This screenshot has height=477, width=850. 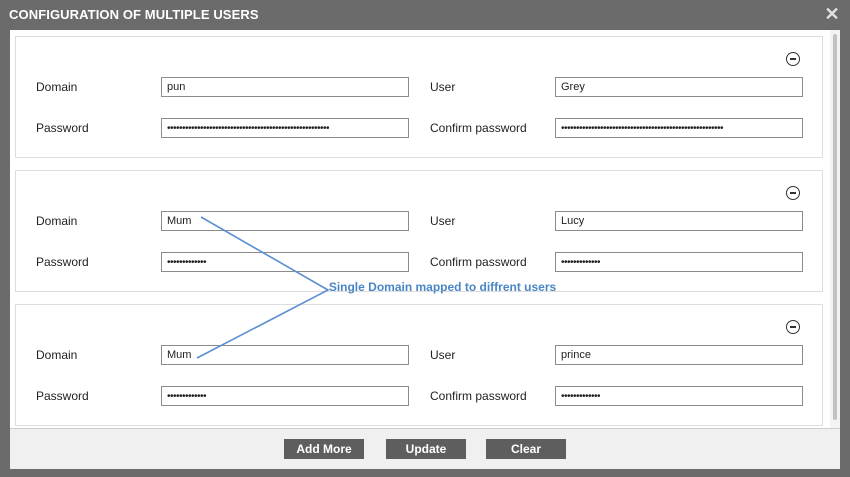 What do you see at coordinates (425, 15) in the screenshot?
I see `dialog-titlebar: CONFIGURATION OF MULTIPLE USERS ✕` at bounding box center [425, 15].